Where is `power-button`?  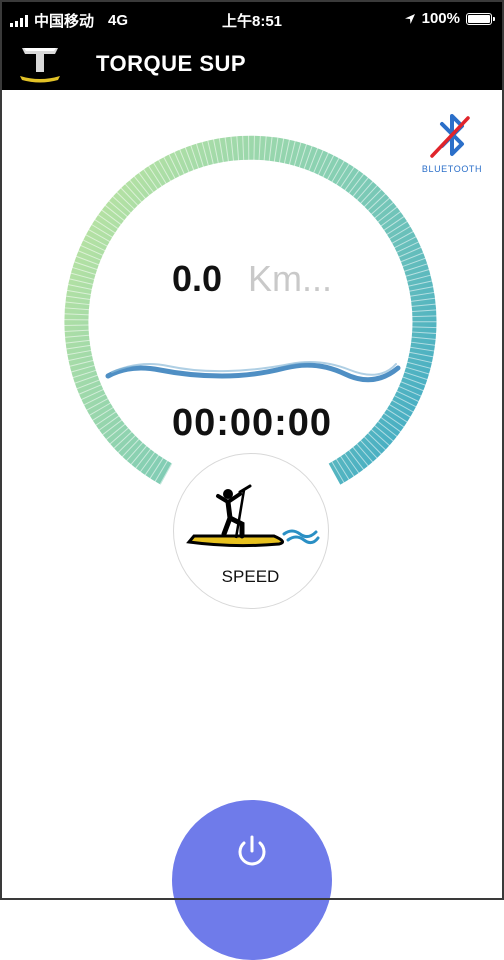 power-button is located at coordinates (252, 880).